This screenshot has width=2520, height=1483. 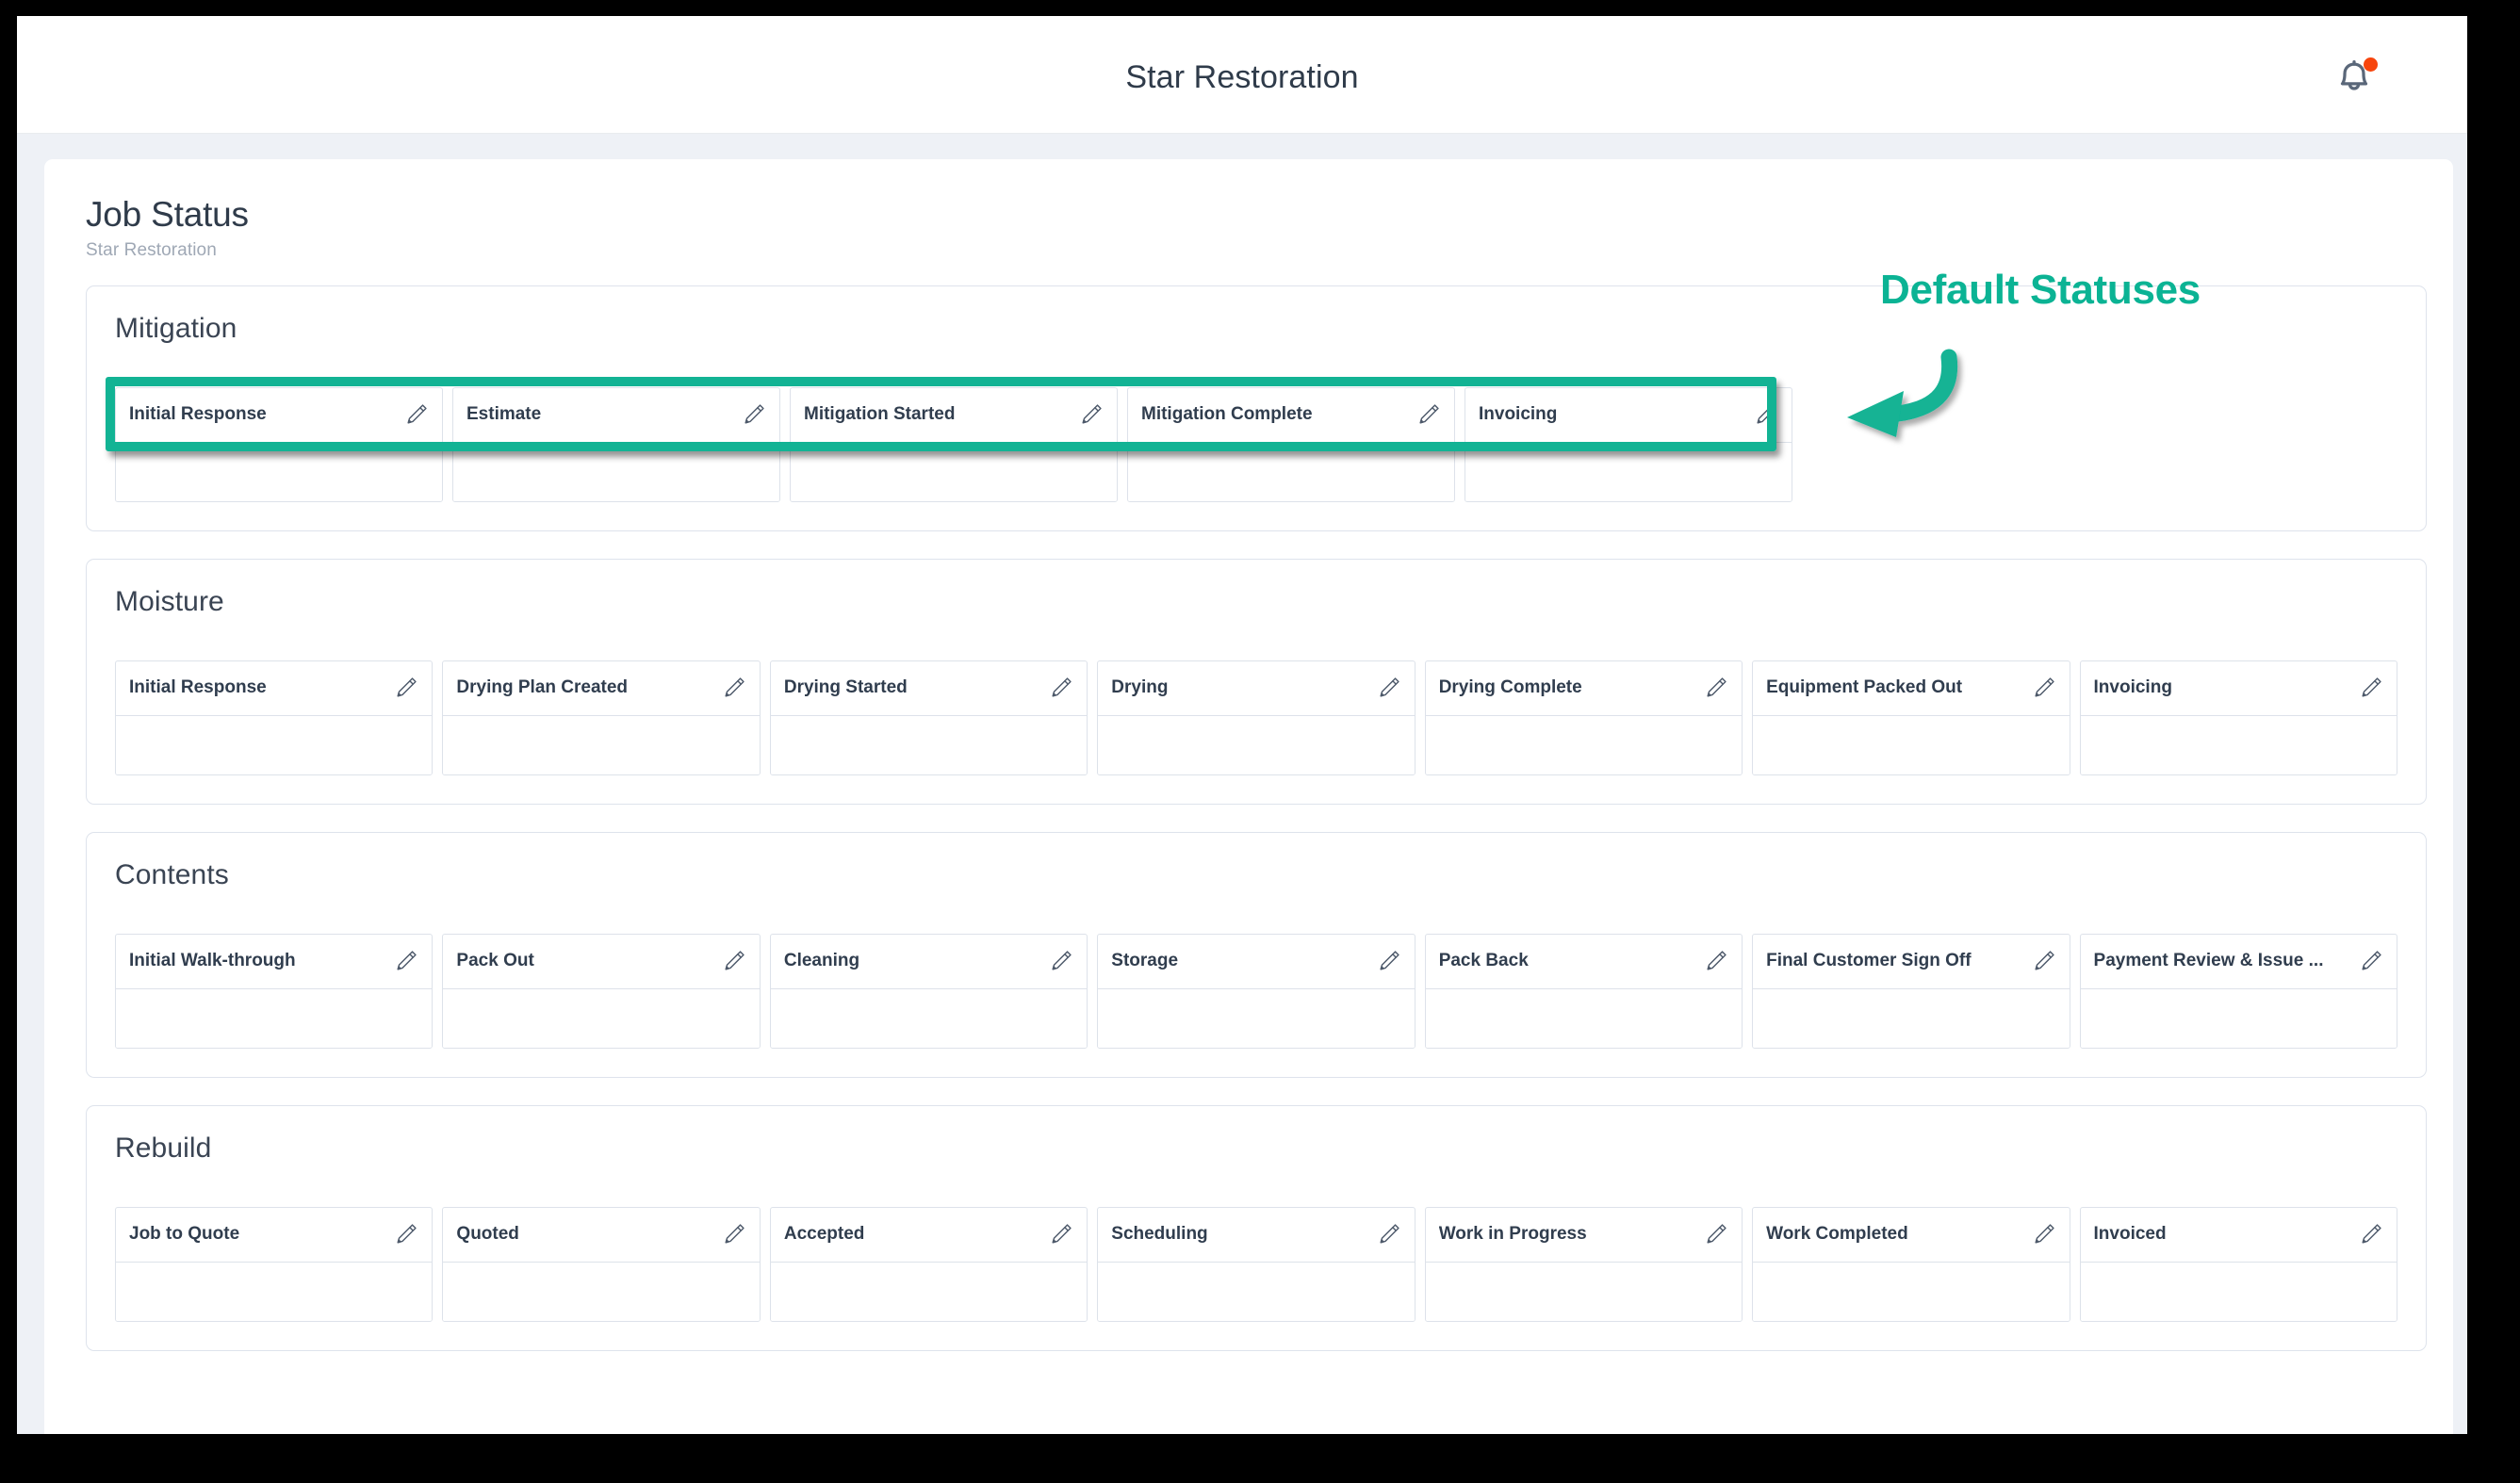 I want to click on status-label: Scheduling, so click(x=1159, y=1234).